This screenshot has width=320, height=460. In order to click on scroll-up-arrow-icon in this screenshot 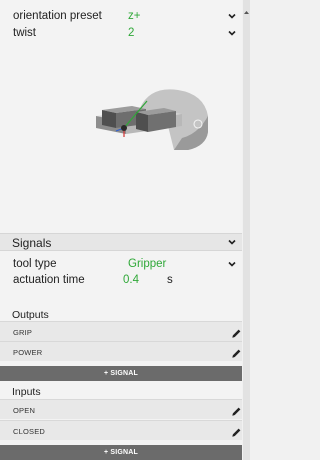, I will do `click(246, 8)`.